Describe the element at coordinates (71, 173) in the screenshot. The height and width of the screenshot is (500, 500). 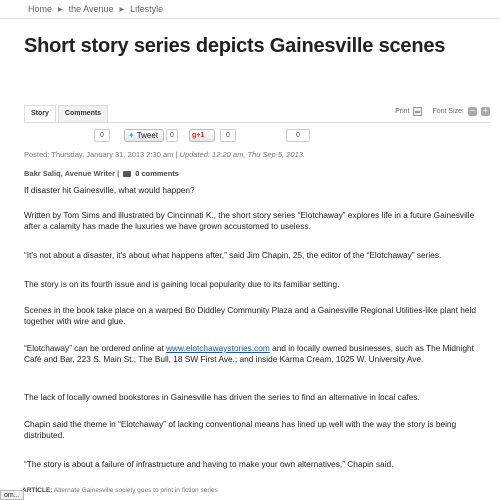
I see `author-name: Bakr Saliq, Avenue Writer |` at that location.